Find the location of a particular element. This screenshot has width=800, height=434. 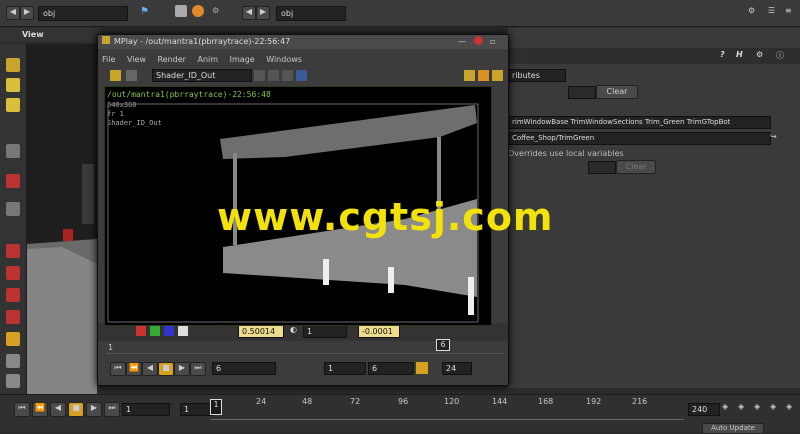

channel-select: Shader_ID_Out is located at coordinates (202, 75).